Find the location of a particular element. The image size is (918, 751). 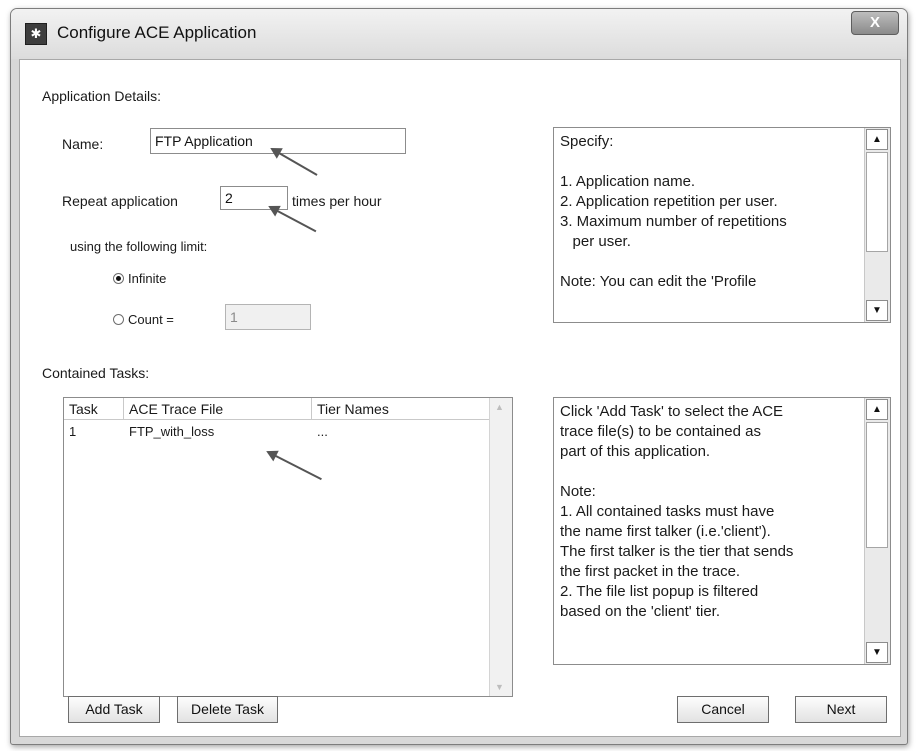

trace-file-cell: FTP_with_loss is located at coordinates (218, 432).